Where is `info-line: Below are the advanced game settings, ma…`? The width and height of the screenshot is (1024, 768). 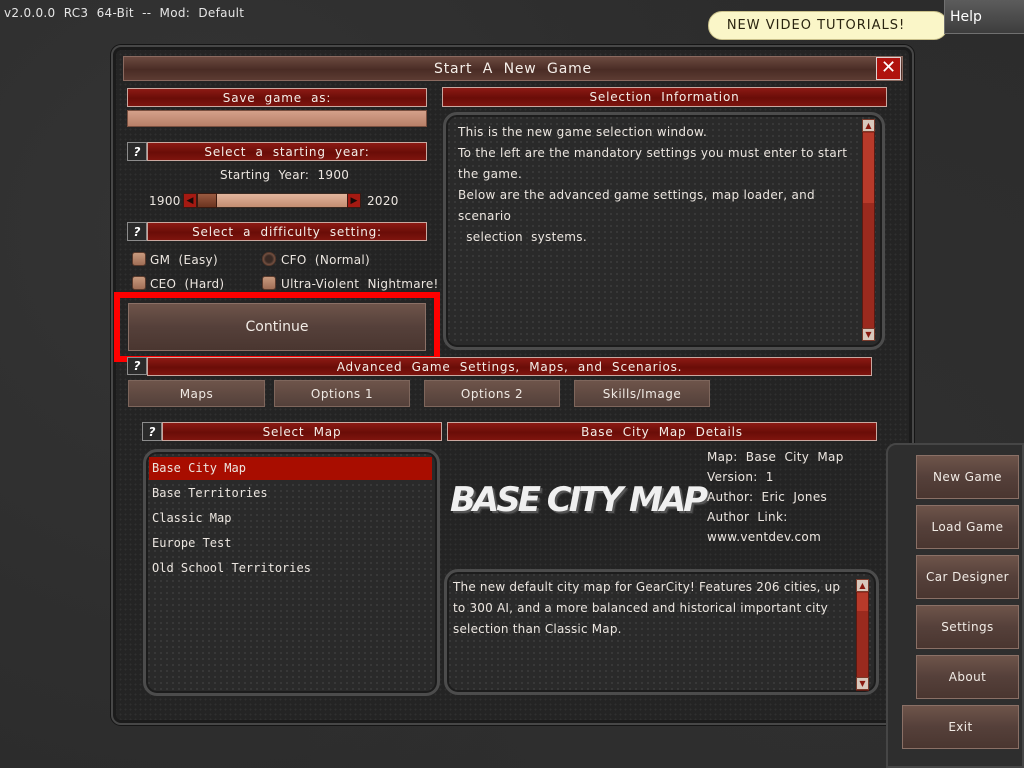 info-line: Below are the advanced game settings, ma… is located at coordinates (636, 205).